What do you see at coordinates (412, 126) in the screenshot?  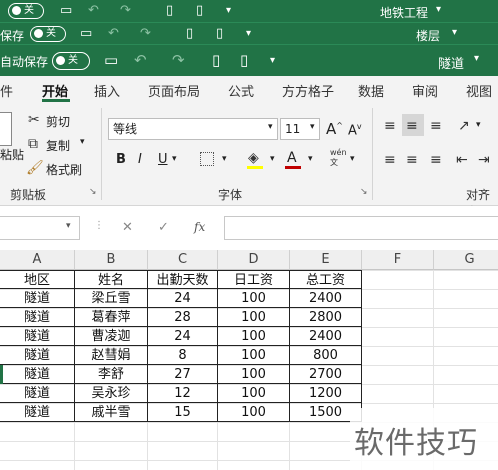 I see `align-middle-icon: ≡` at bounding box center [412, 126].